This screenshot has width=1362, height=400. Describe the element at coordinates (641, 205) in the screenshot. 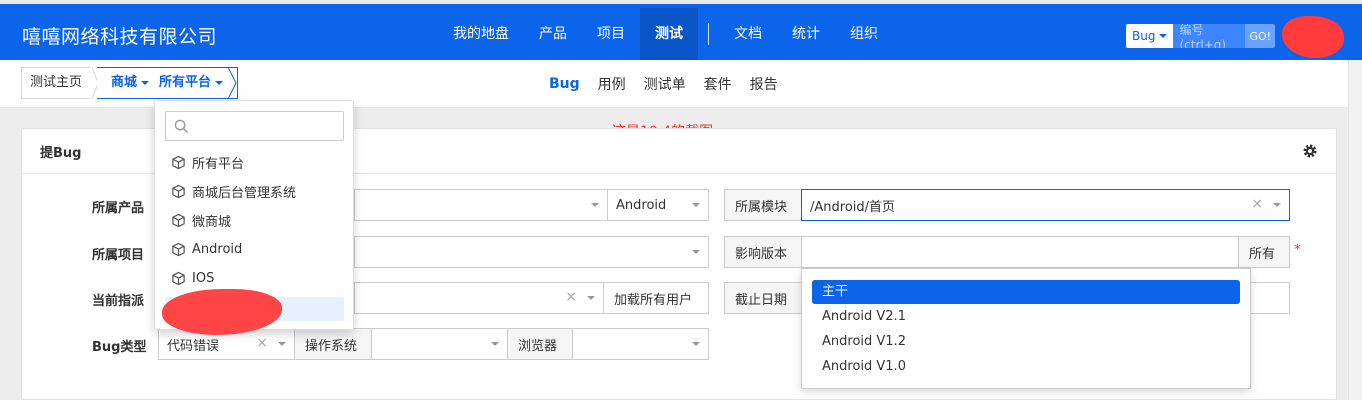

I see `platform-value: Android` at that location.